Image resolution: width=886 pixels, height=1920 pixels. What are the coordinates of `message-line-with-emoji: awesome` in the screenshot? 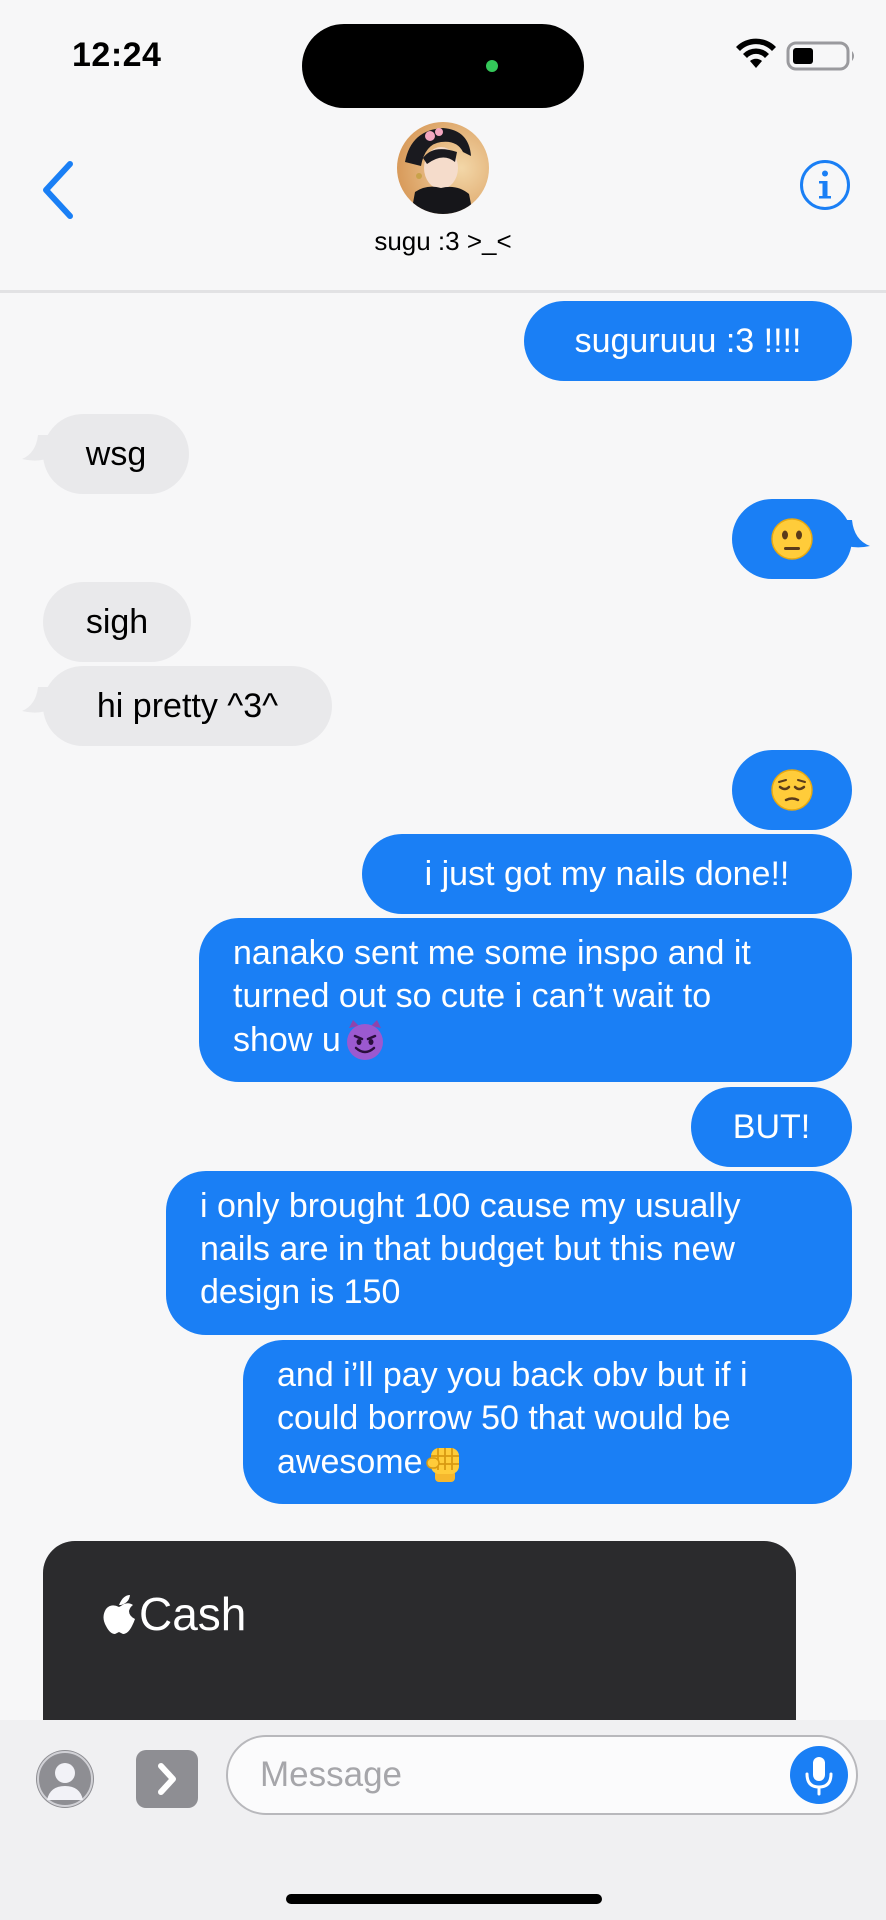 It's located at (549, 1462).